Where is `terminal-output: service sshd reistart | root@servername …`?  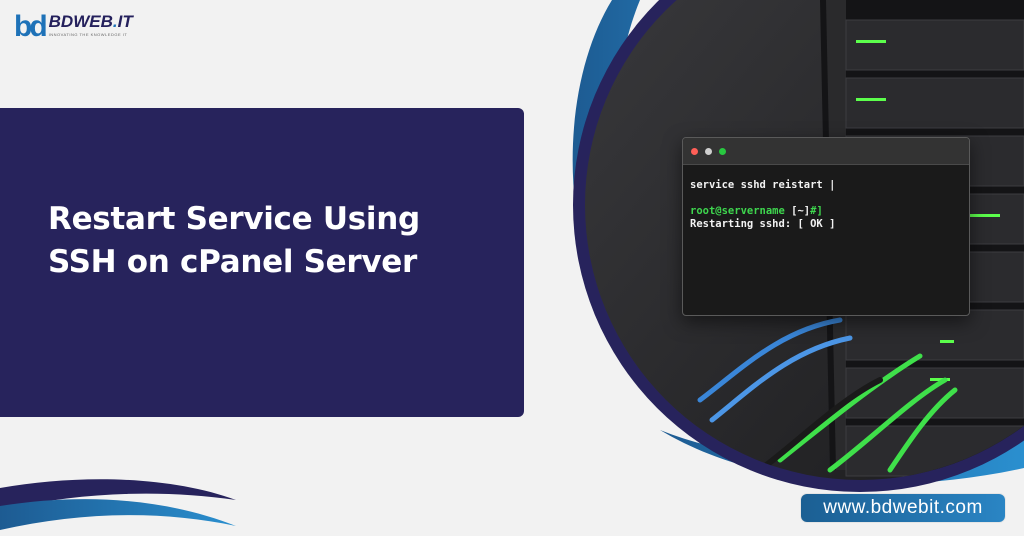
terminal-output: service sshd reistart | root@servername … is located at coordinates (826, 205).